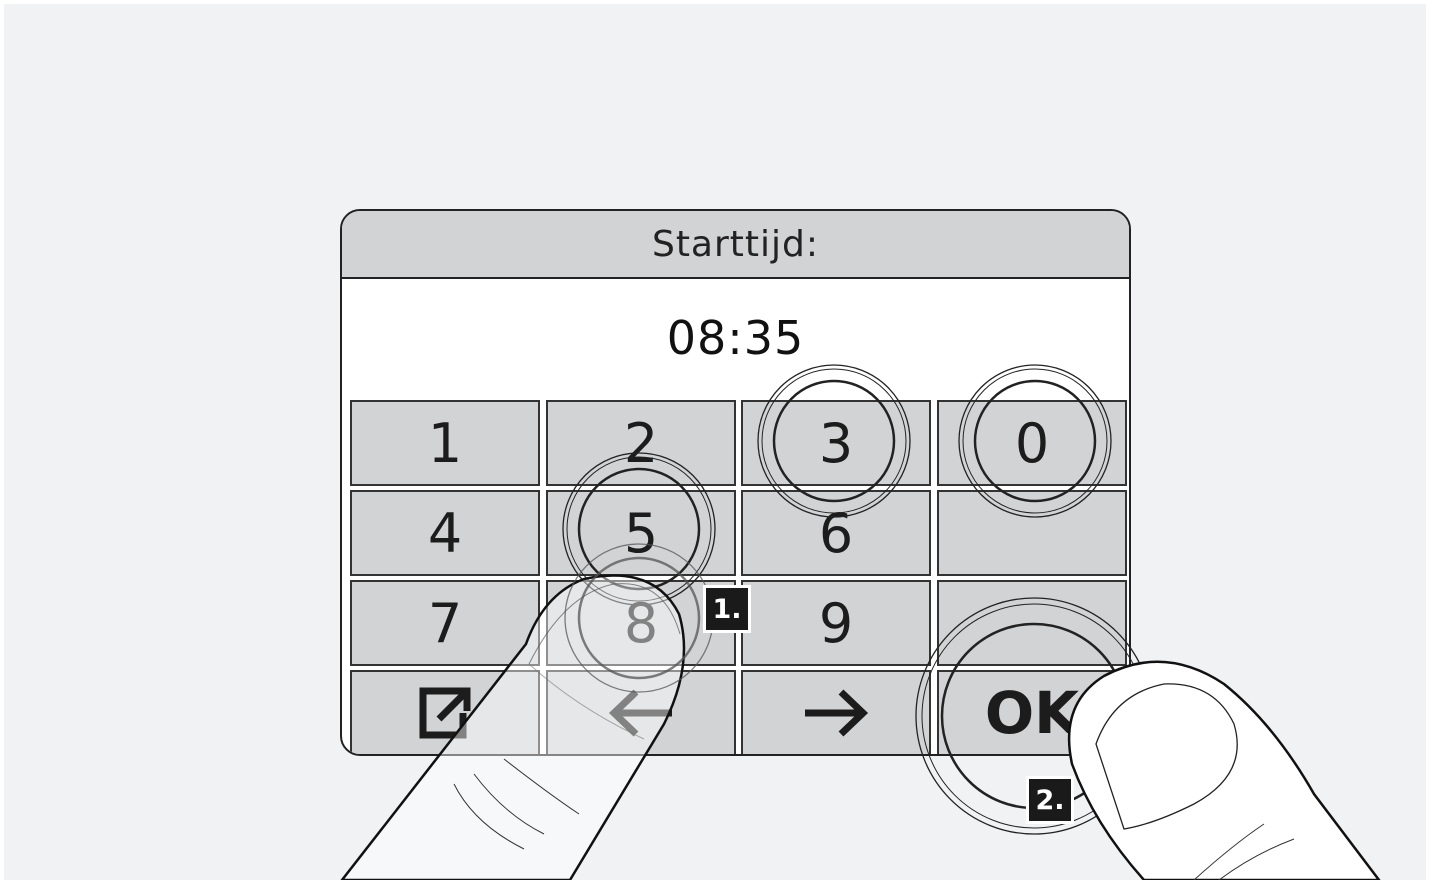  I want to click on key-0: 0, so click(1032, 443).